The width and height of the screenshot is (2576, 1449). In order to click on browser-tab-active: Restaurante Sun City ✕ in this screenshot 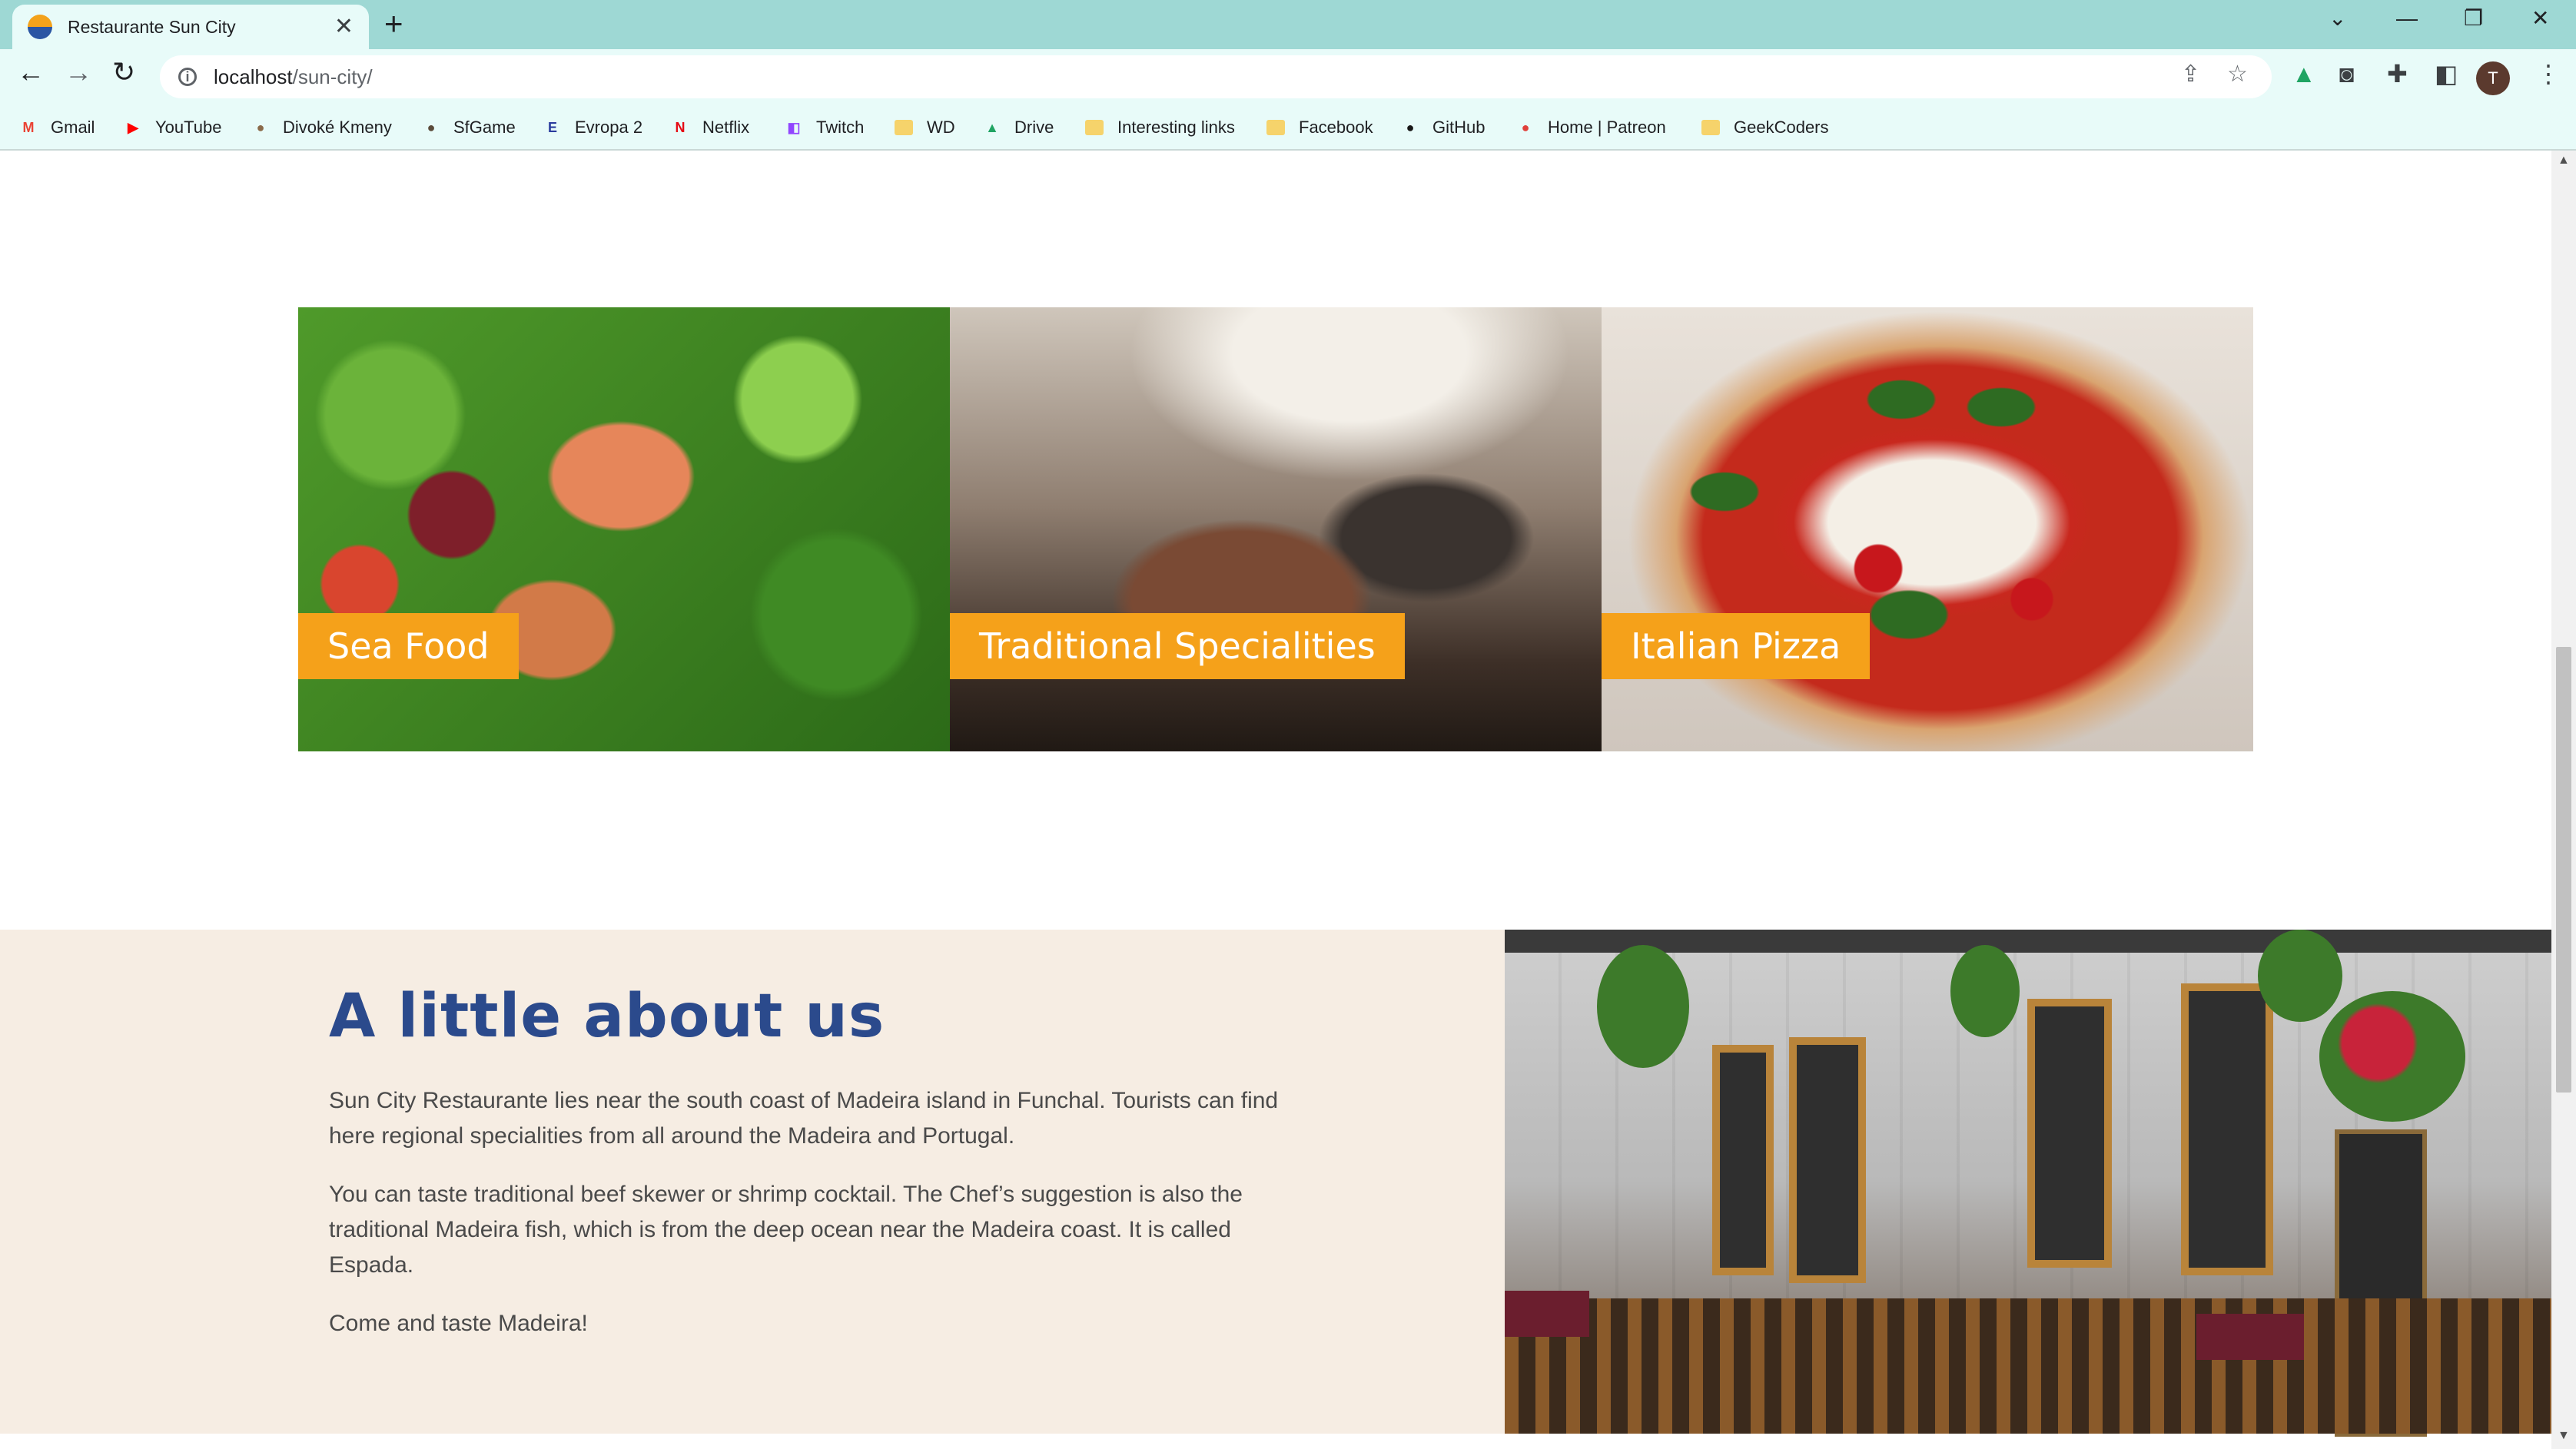, I will do `click(190, 27)`.